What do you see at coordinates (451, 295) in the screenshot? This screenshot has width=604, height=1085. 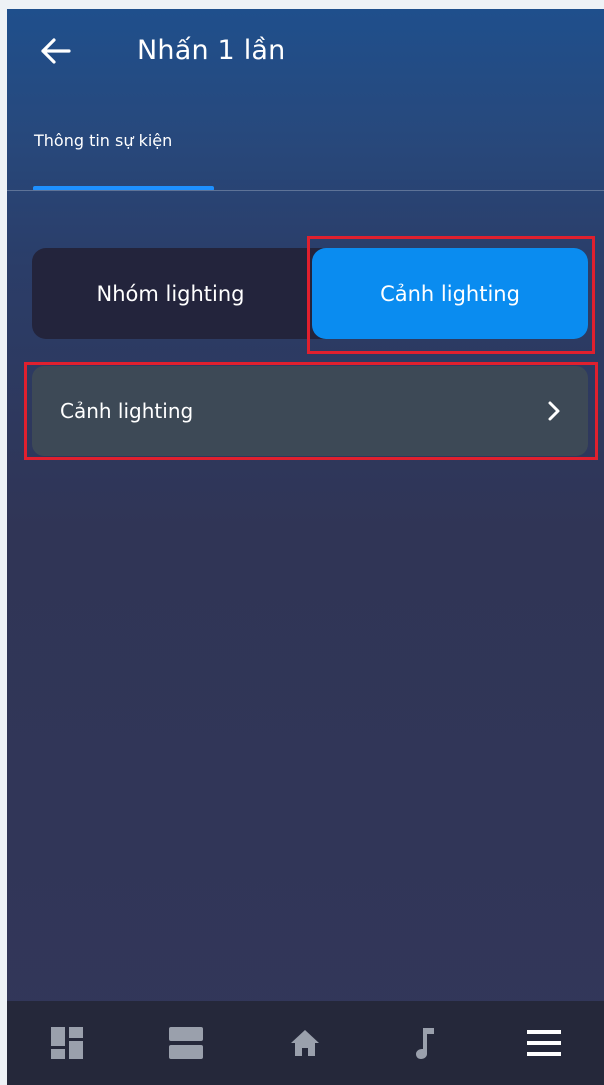 I see `highlight-box-segment` at bounding box center [451, 295].